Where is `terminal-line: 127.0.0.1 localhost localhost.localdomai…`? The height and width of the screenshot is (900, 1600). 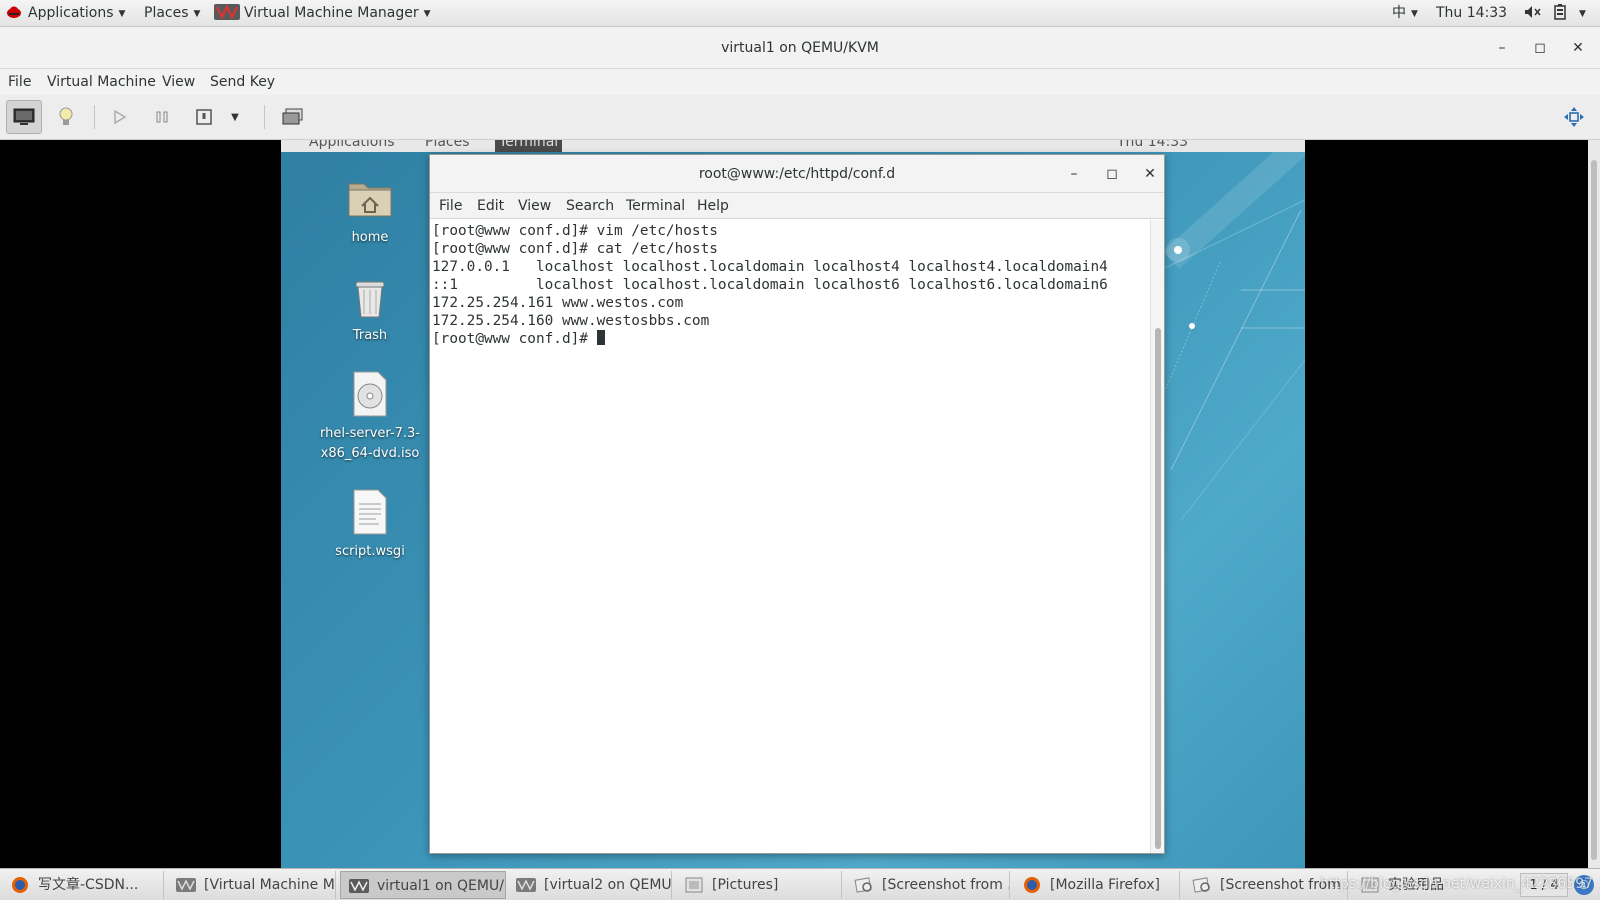 terminal-line: 127.0.0.1 localhost localhost.localdomai… is located at coordinates (770, 267).